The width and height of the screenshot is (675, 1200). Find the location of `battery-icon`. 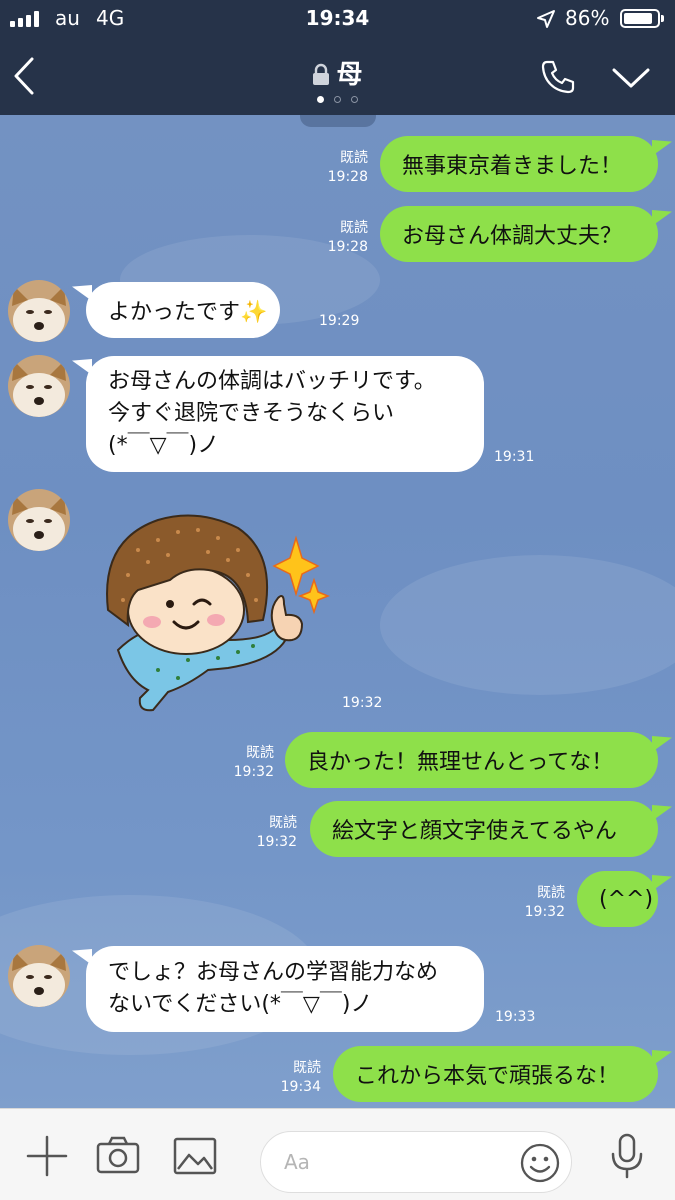

battery-icon is located at coordinates (642, 18).